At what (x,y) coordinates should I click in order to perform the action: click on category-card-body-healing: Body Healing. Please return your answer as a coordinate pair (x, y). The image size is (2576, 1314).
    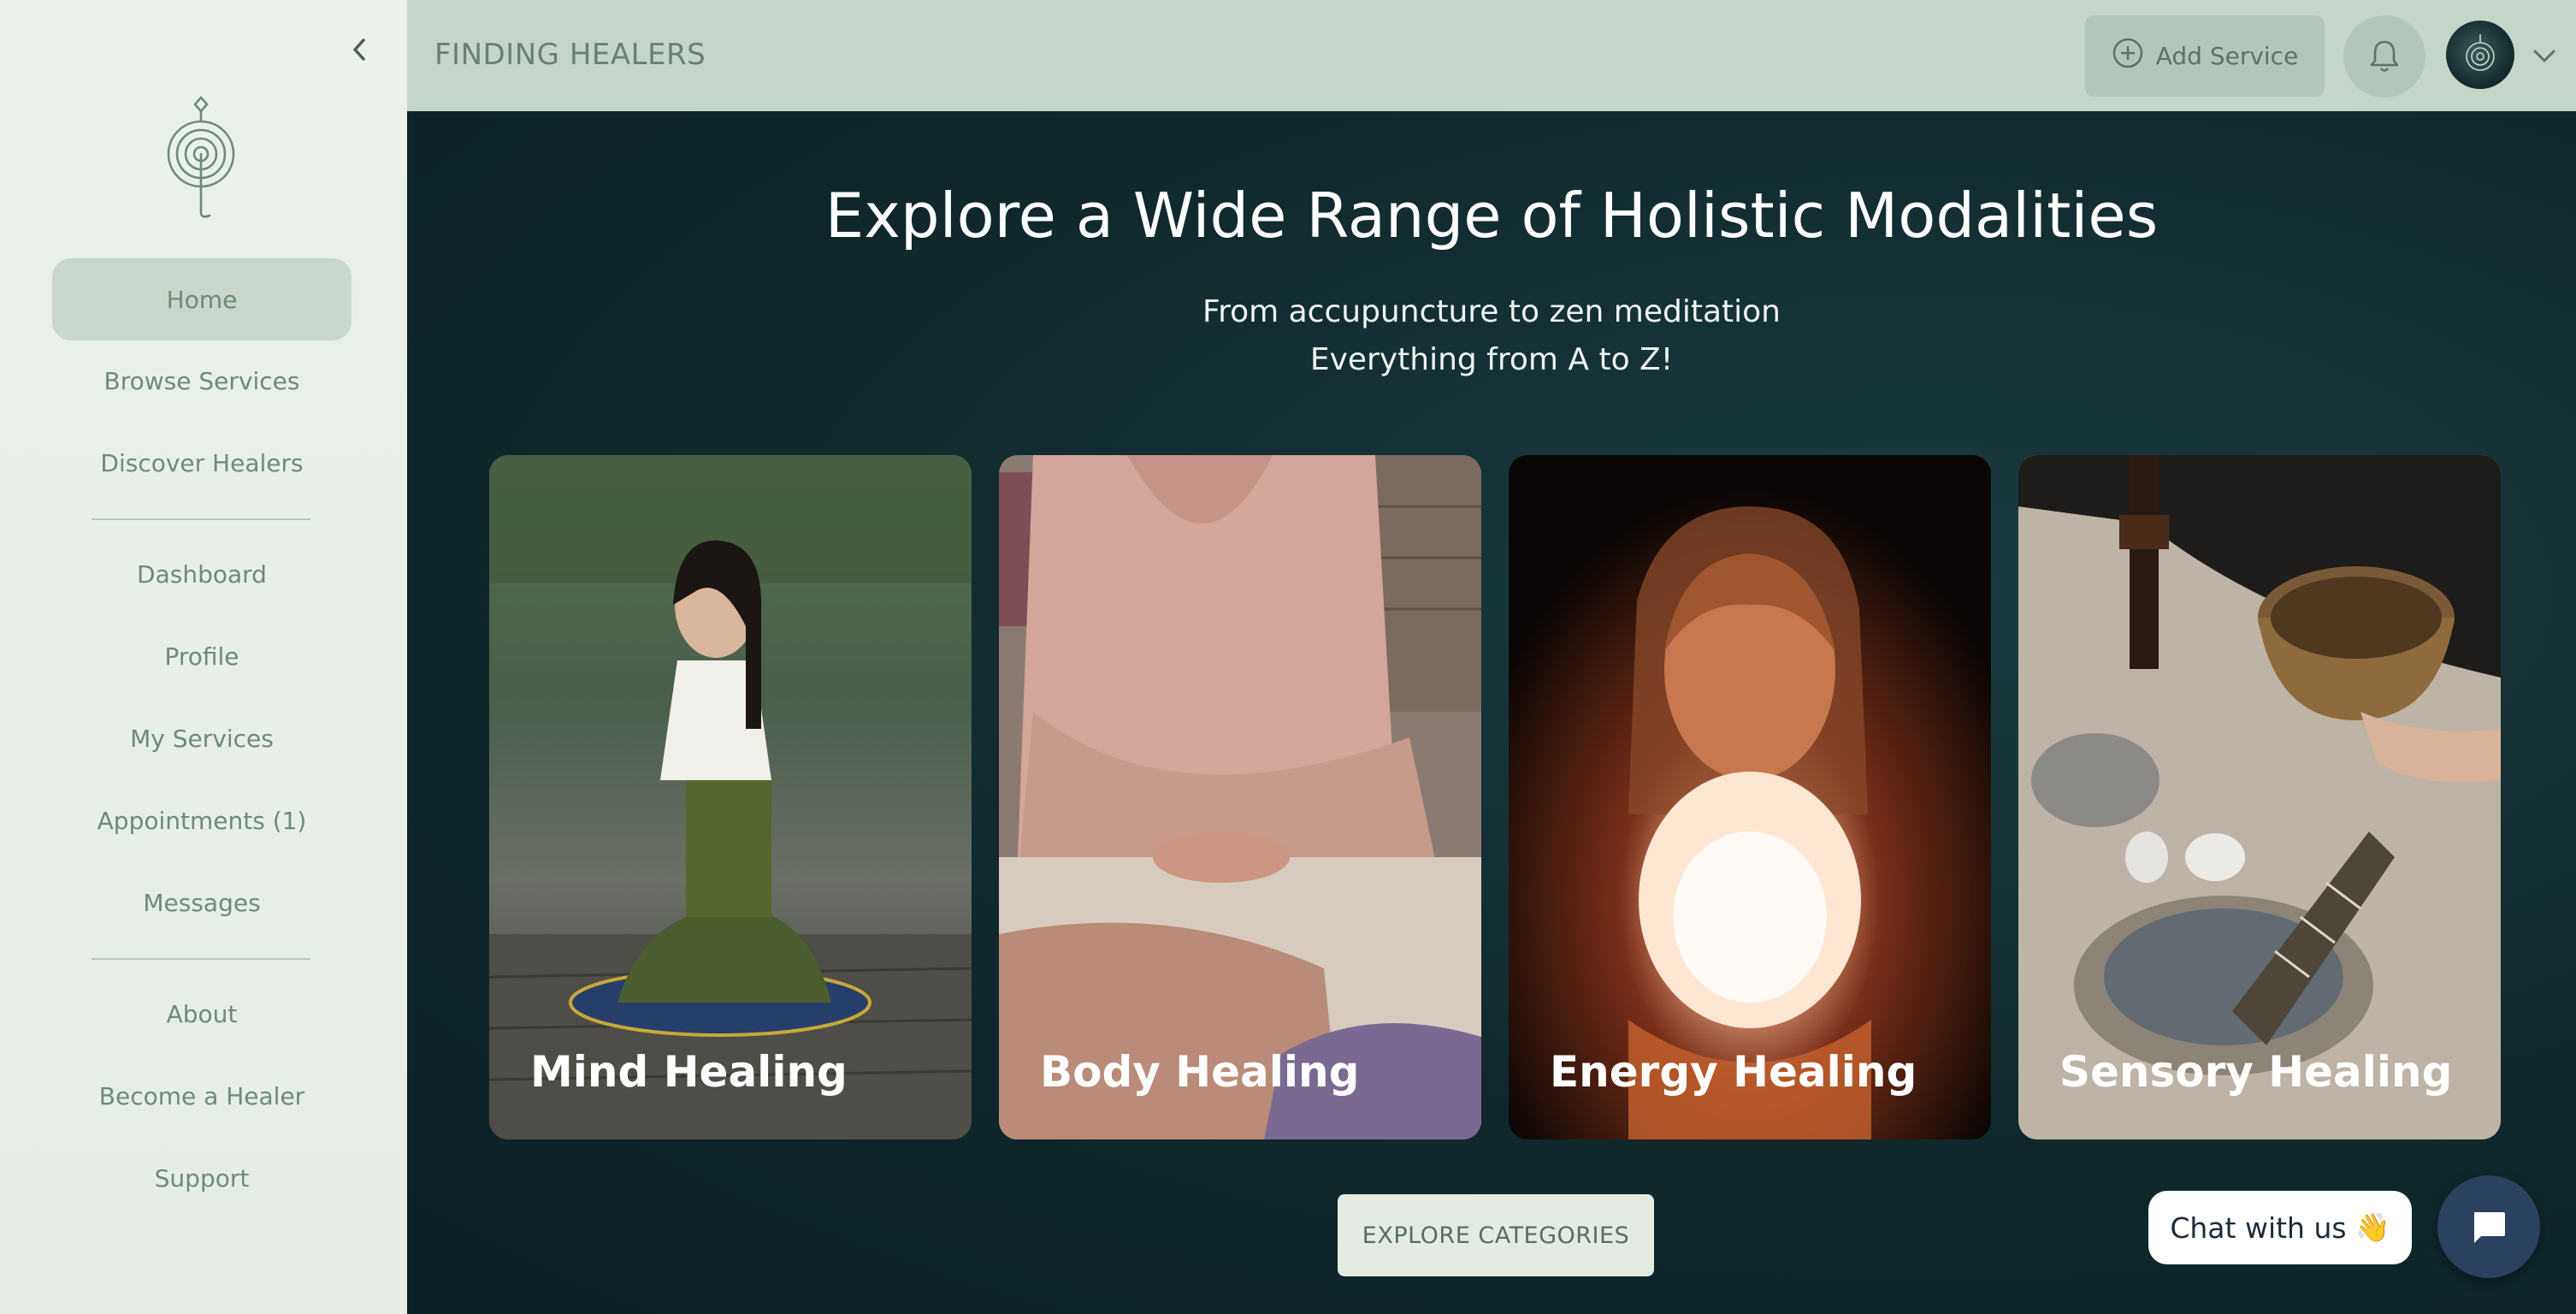
    Looking at the image, I should click on (1240, 797).